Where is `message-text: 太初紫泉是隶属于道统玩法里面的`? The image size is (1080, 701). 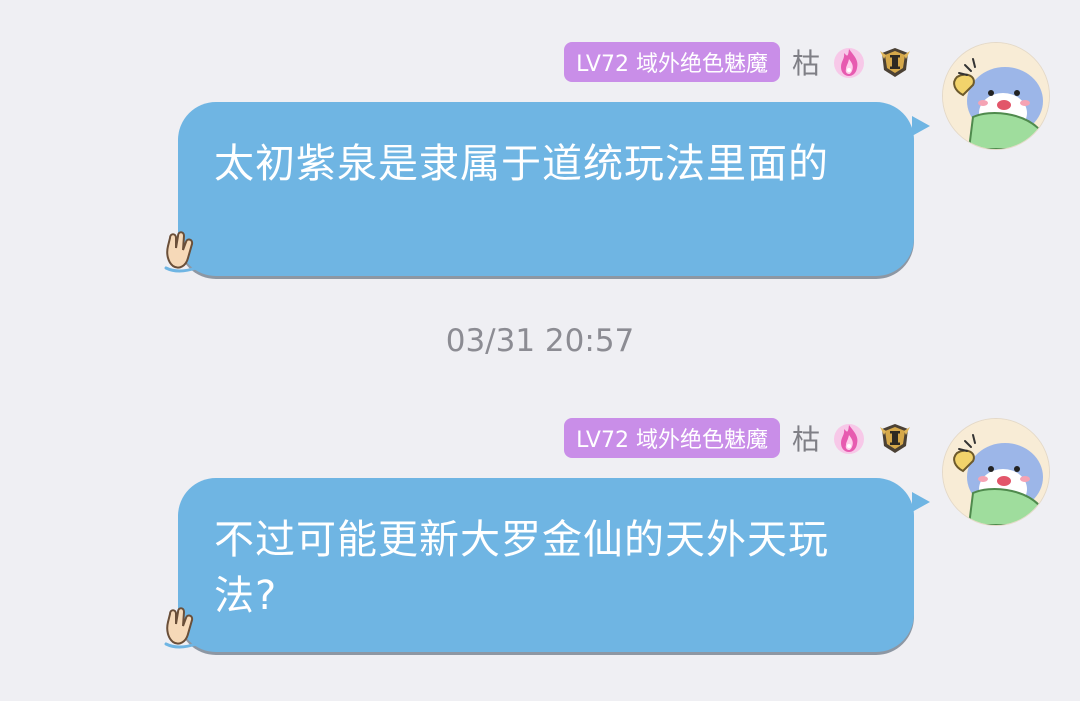
message-text: 太初紫泉是隶属于道统玩法里面的 is located at coordinates (521, 164).